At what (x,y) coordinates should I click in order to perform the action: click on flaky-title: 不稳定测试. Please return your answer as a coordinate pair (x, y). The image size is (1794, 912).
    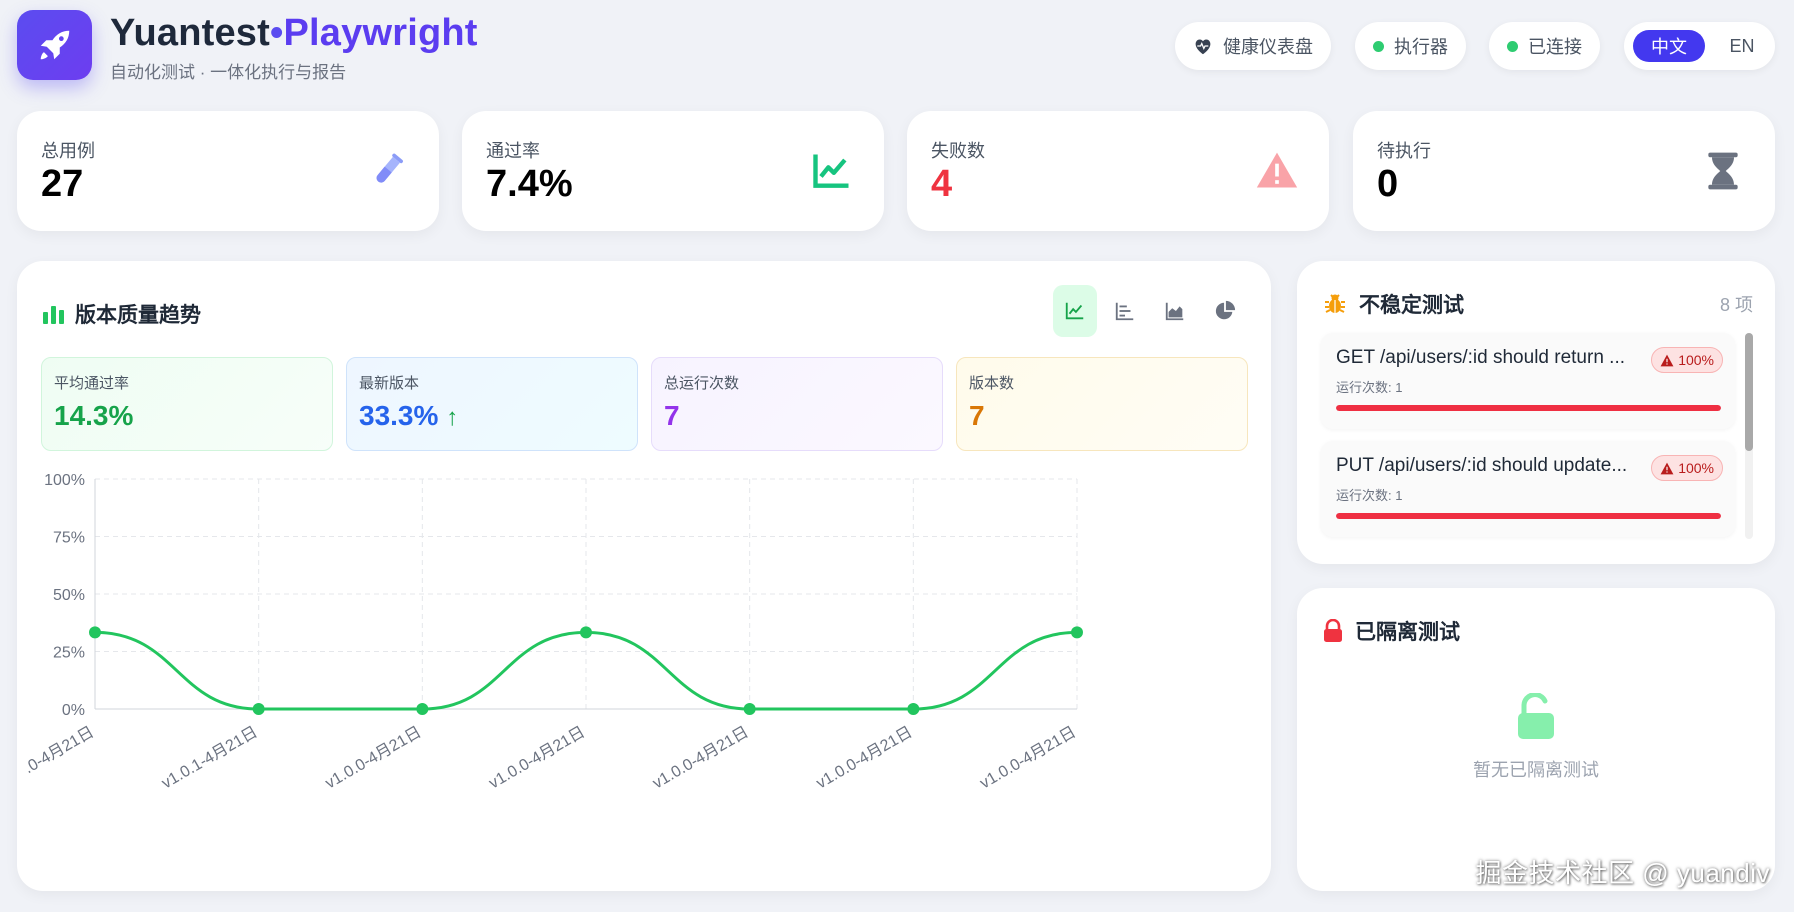
    Looking at the image, I should click on (1393, 304).